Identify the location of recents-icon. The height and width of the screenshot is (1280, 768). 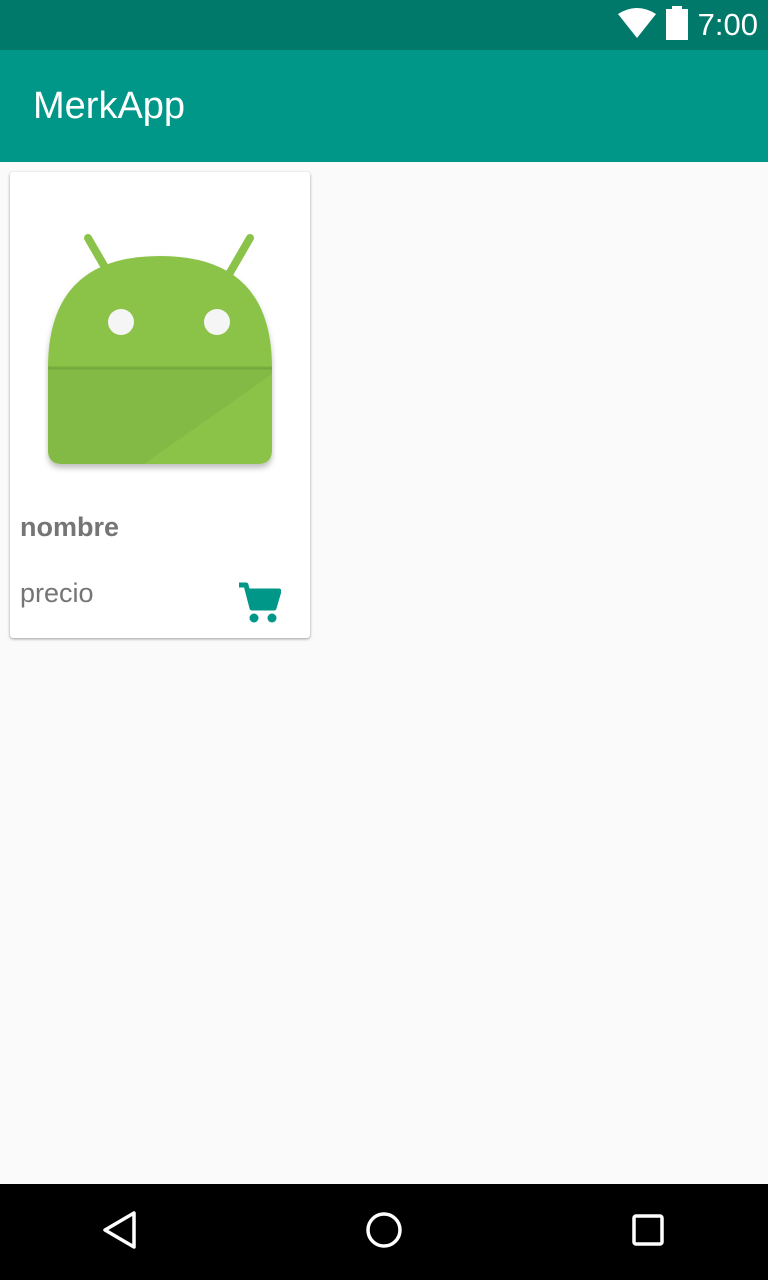
(648, 1232).